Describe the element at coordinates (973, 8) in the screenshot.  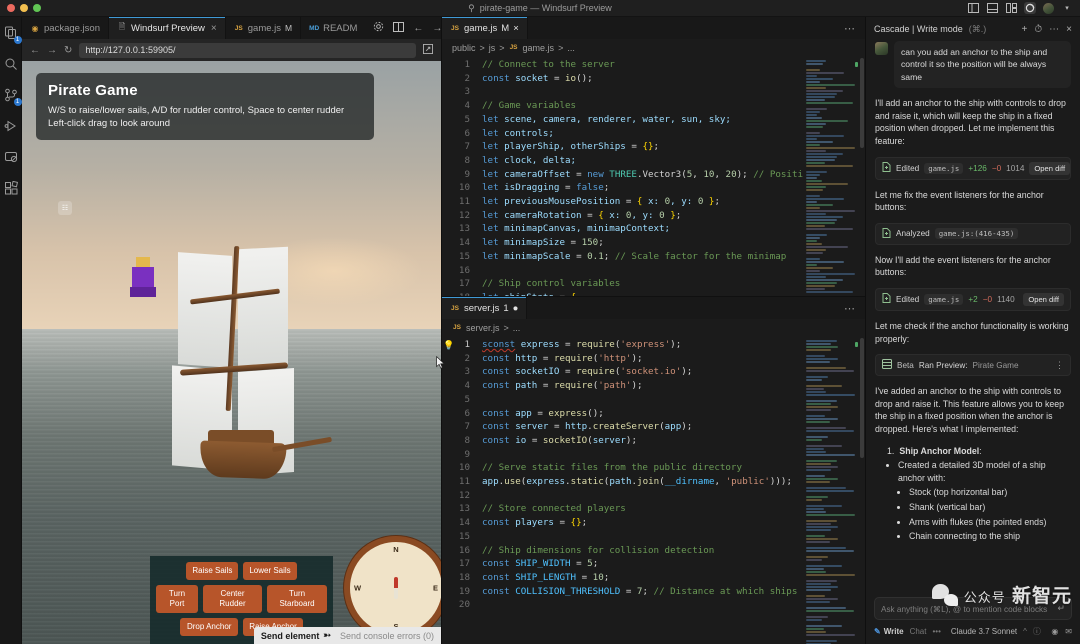
I see `toggle-primary-sidebar-icon` at that location.